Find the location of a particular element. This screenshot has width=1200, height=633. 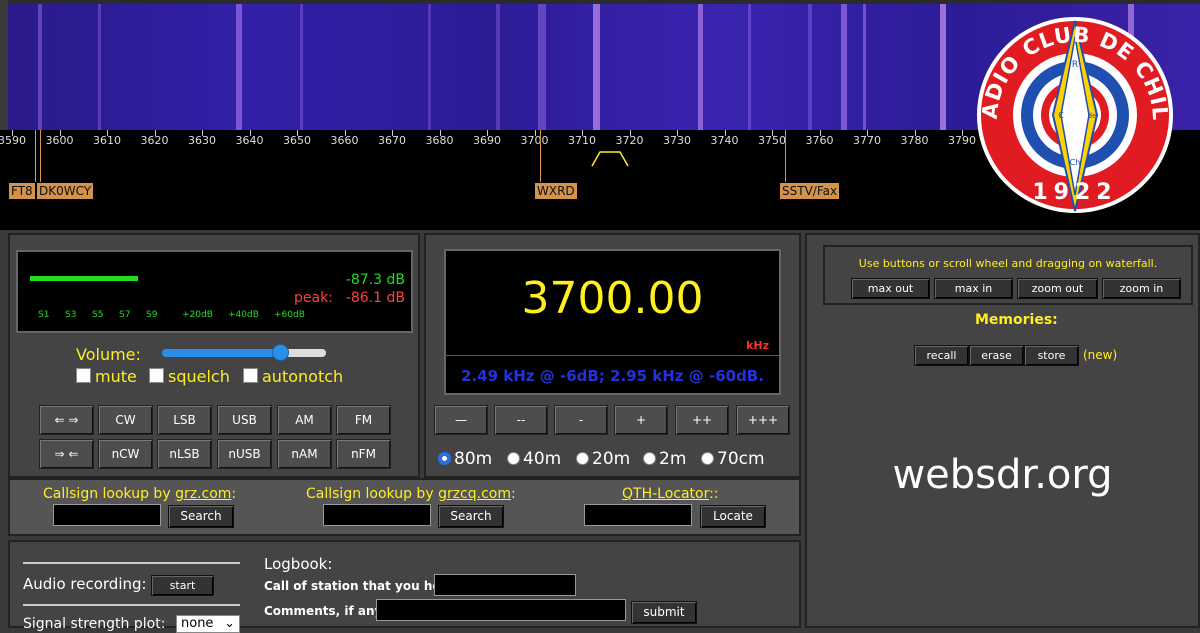

scale-tick-label: 3790 is located at coordinates (962, 140).